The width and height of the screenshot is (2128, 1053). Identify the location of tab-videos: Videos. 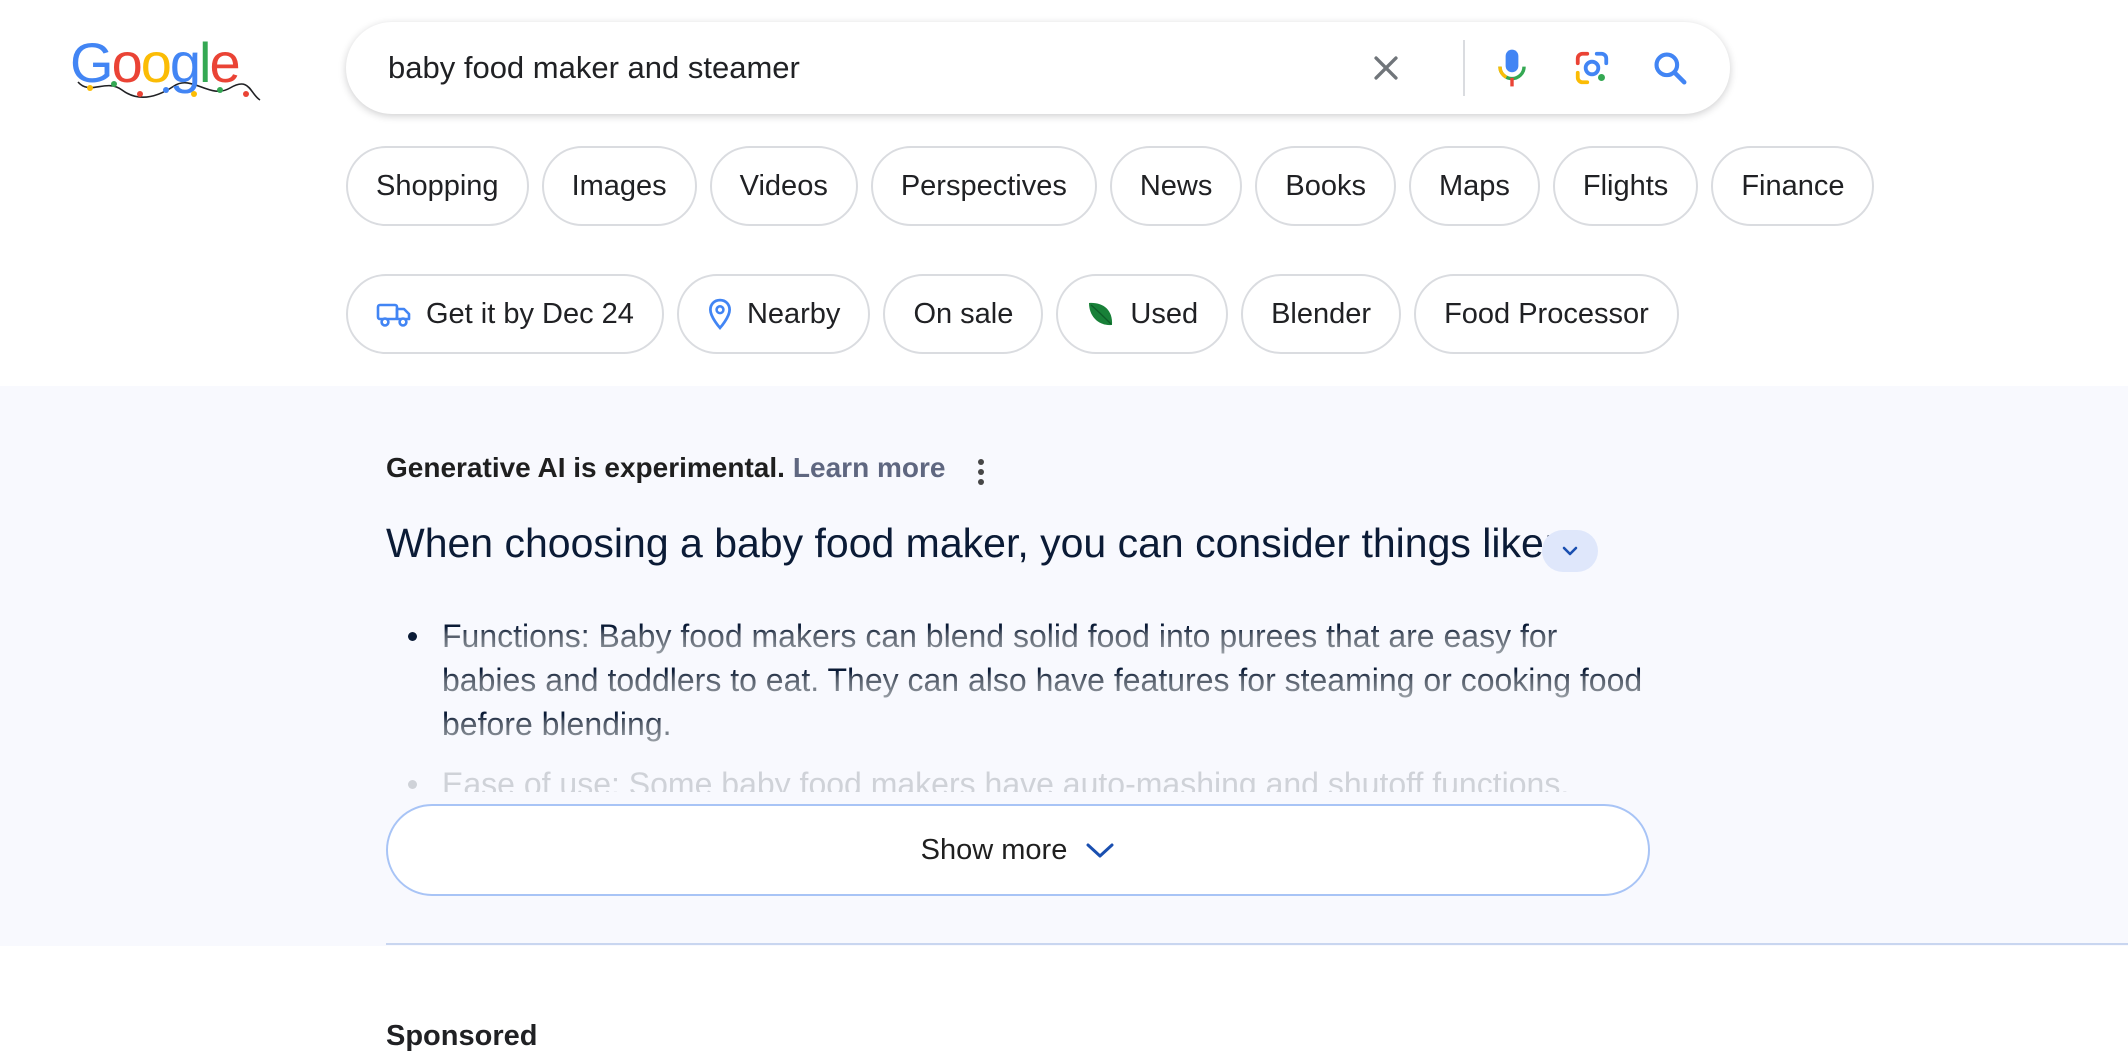
(783, 186).